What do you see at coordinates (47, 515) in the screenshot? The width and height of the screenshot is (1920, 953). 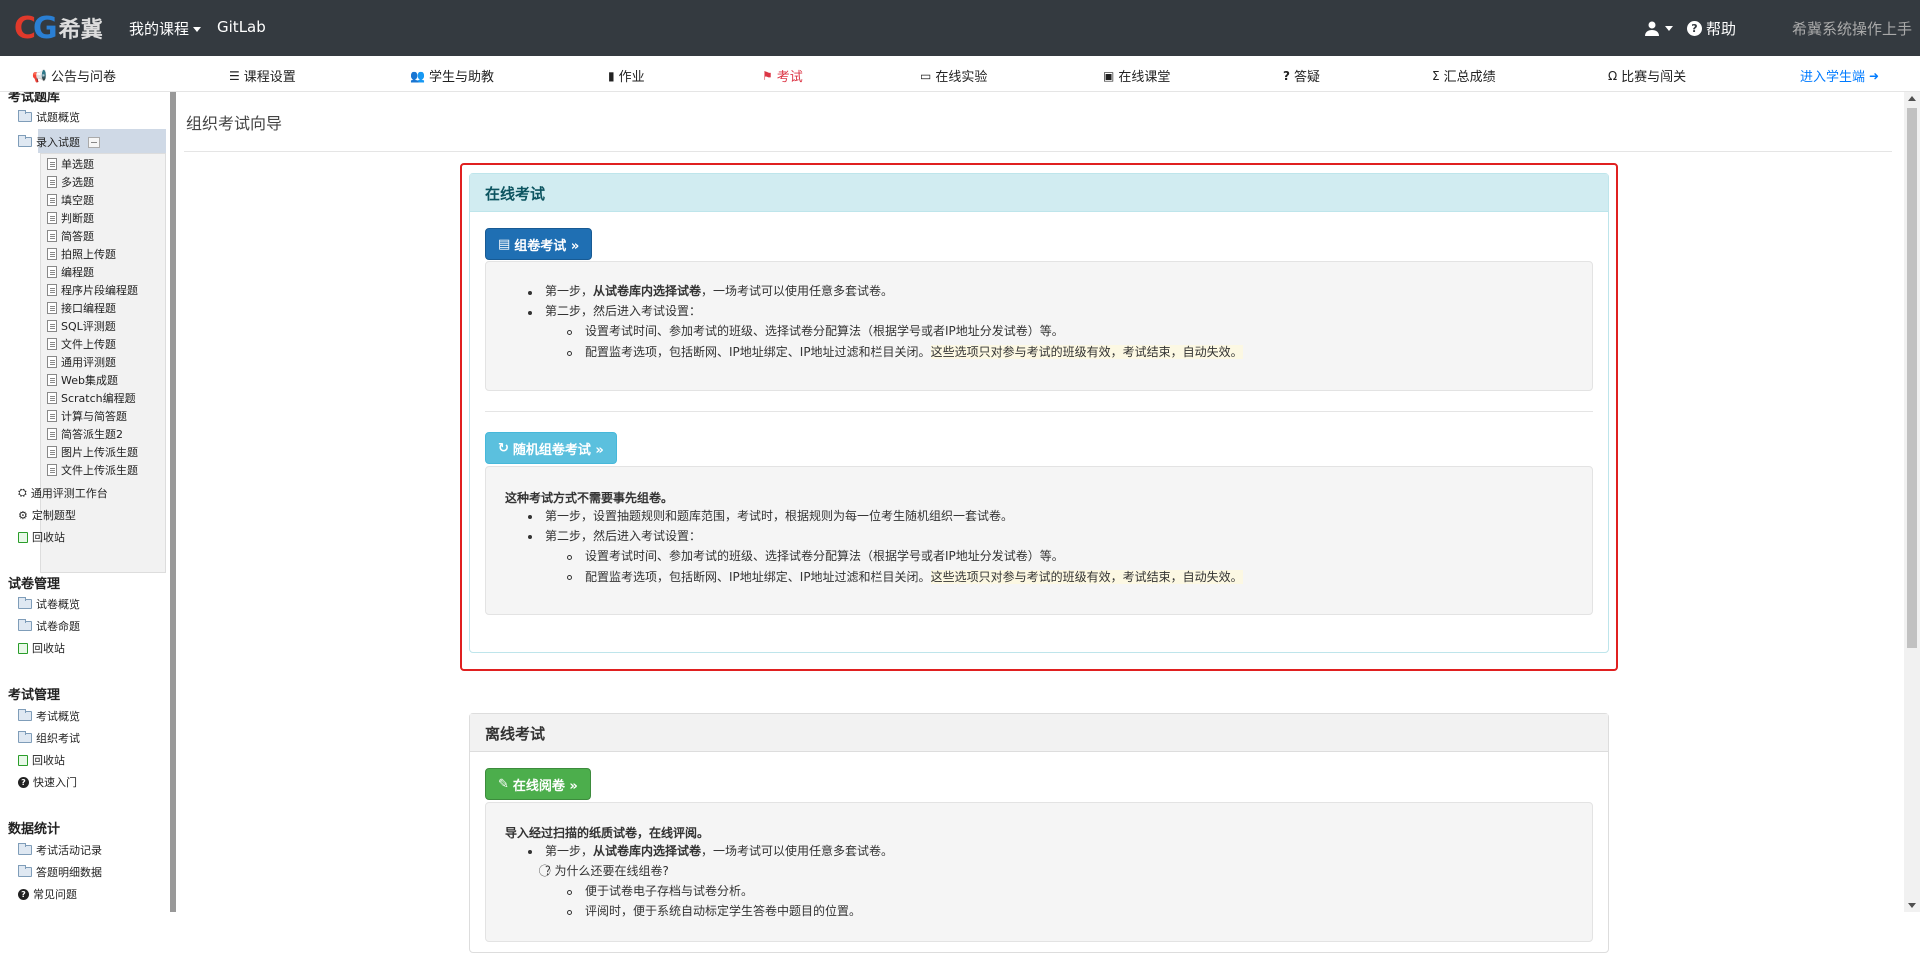 I see `sidebar-item-custom-type: ⚙ 定制题型` at bounding box center [47, 515].